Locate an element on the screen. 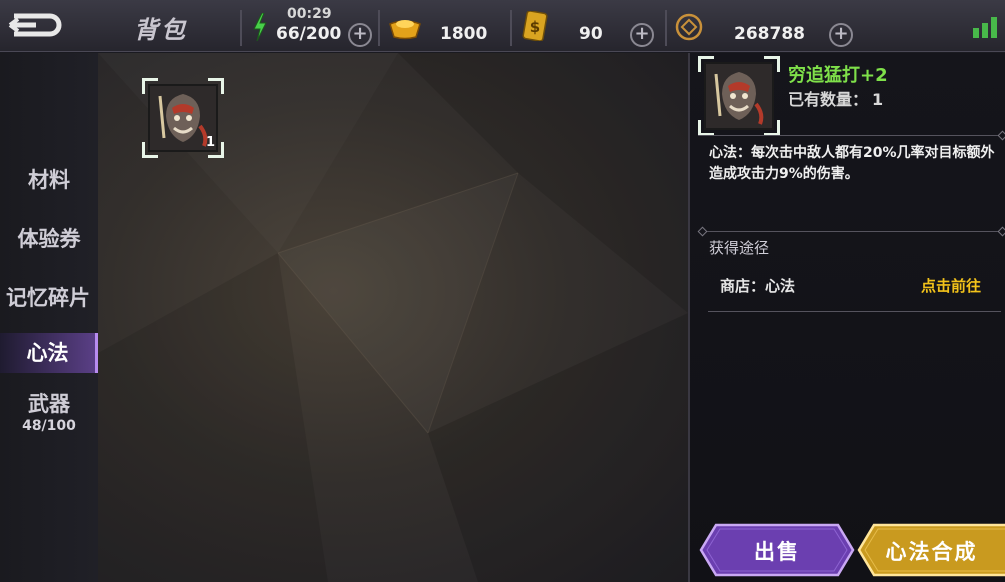  back-button is located at coordinates (34, 25).